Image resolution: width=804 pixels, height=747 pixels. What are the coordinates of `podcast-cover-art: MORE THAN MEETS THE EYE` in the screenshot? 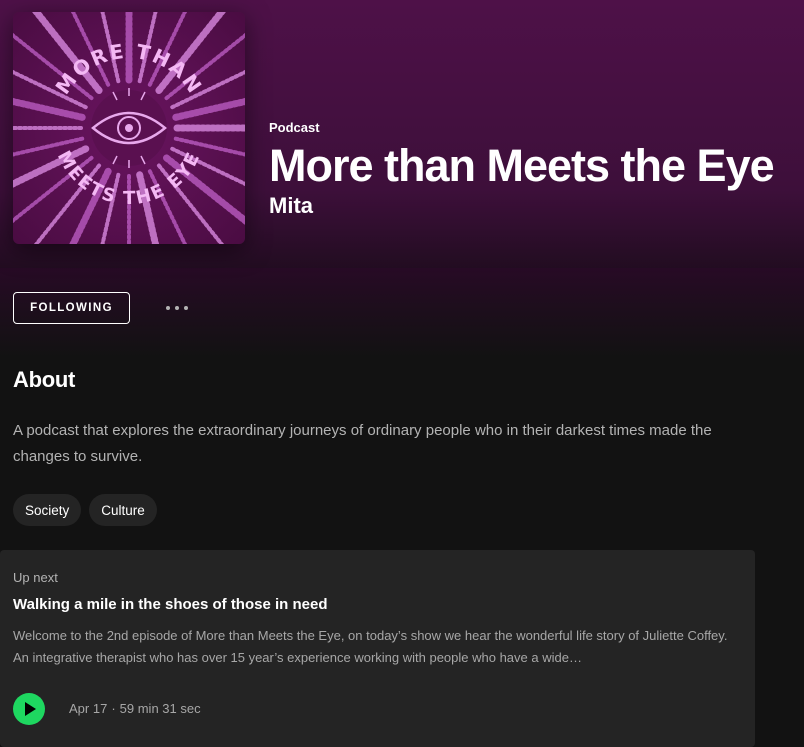 It's located at (129, 128).